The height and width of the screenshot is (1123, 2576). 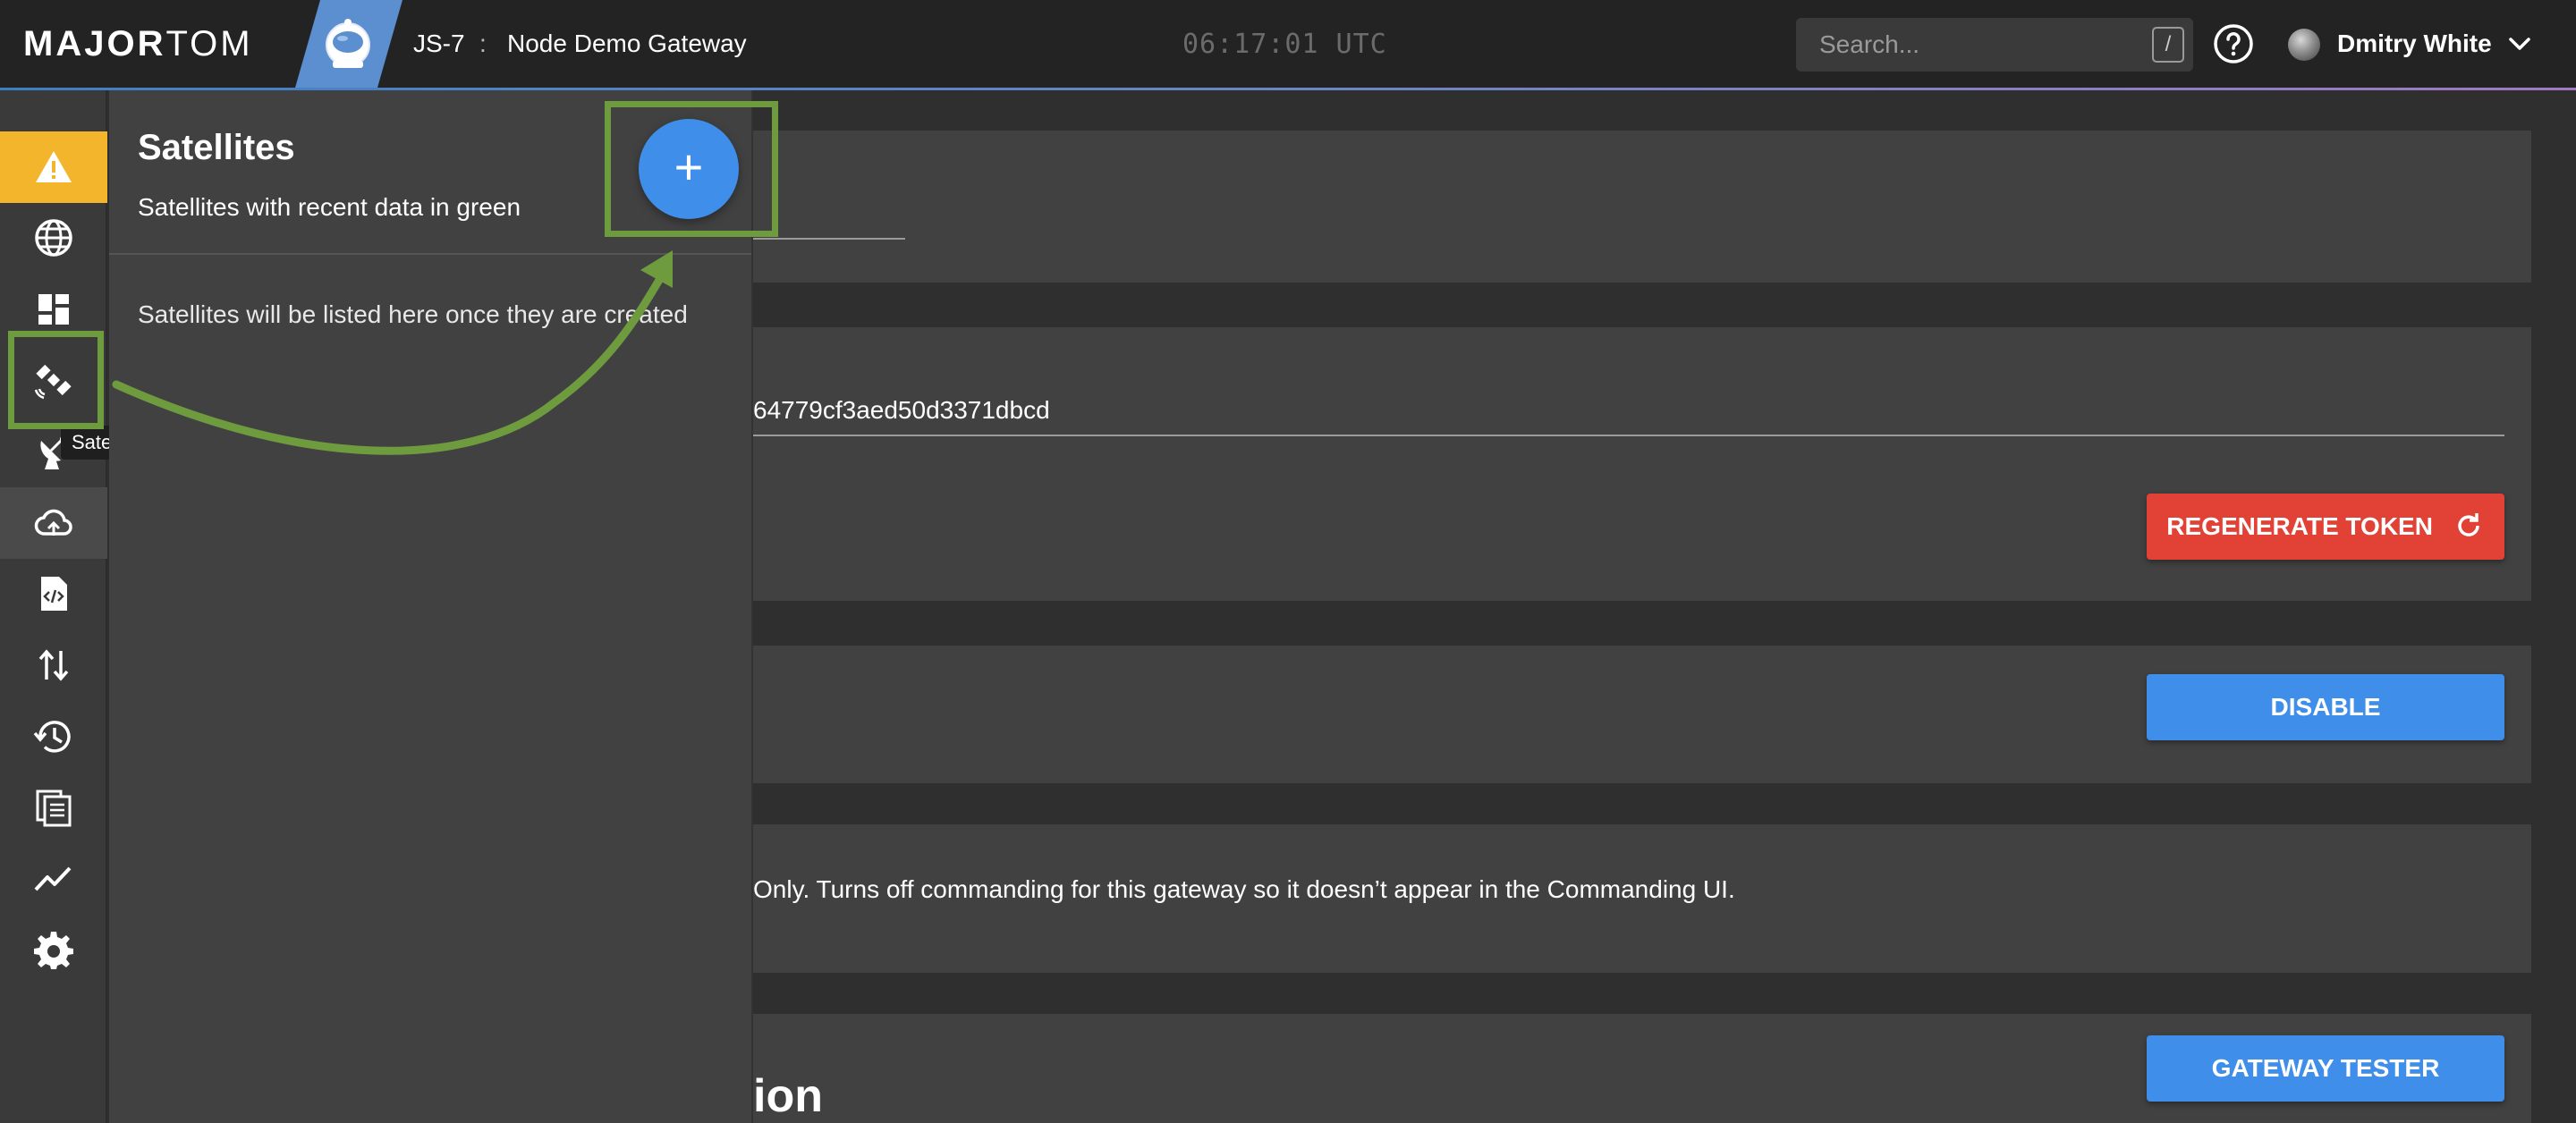 I want to click on search-shortcut-key: /, so click(x=2168, y=45).